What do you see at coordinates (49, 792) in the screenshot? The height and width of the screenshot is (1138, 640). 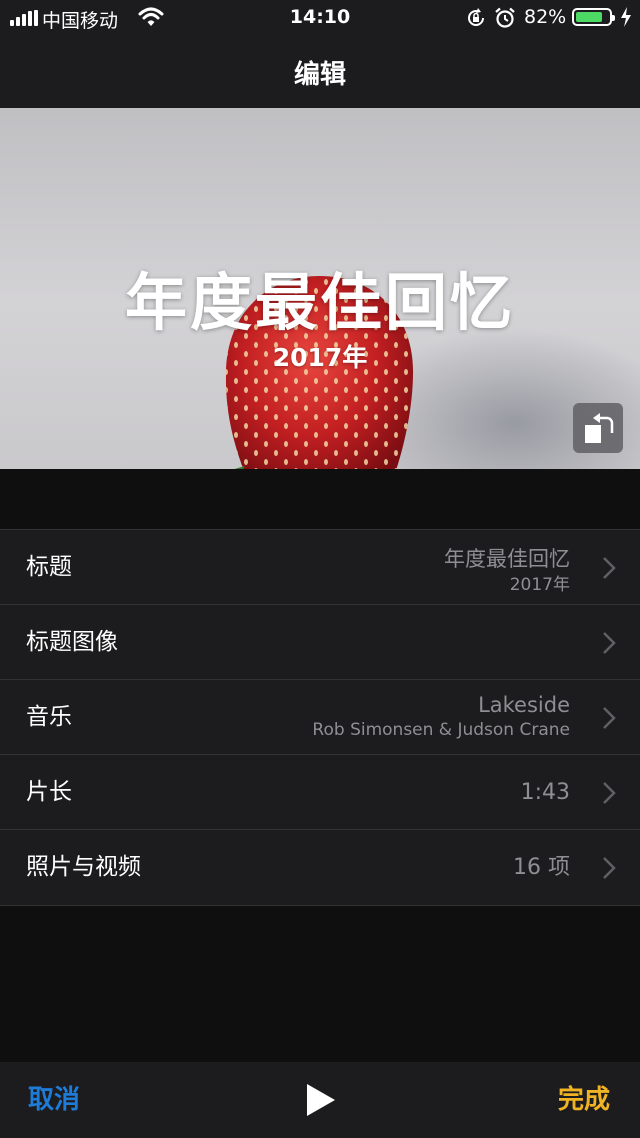 I see `row-label: 片长` at bounding box center [49, 792].